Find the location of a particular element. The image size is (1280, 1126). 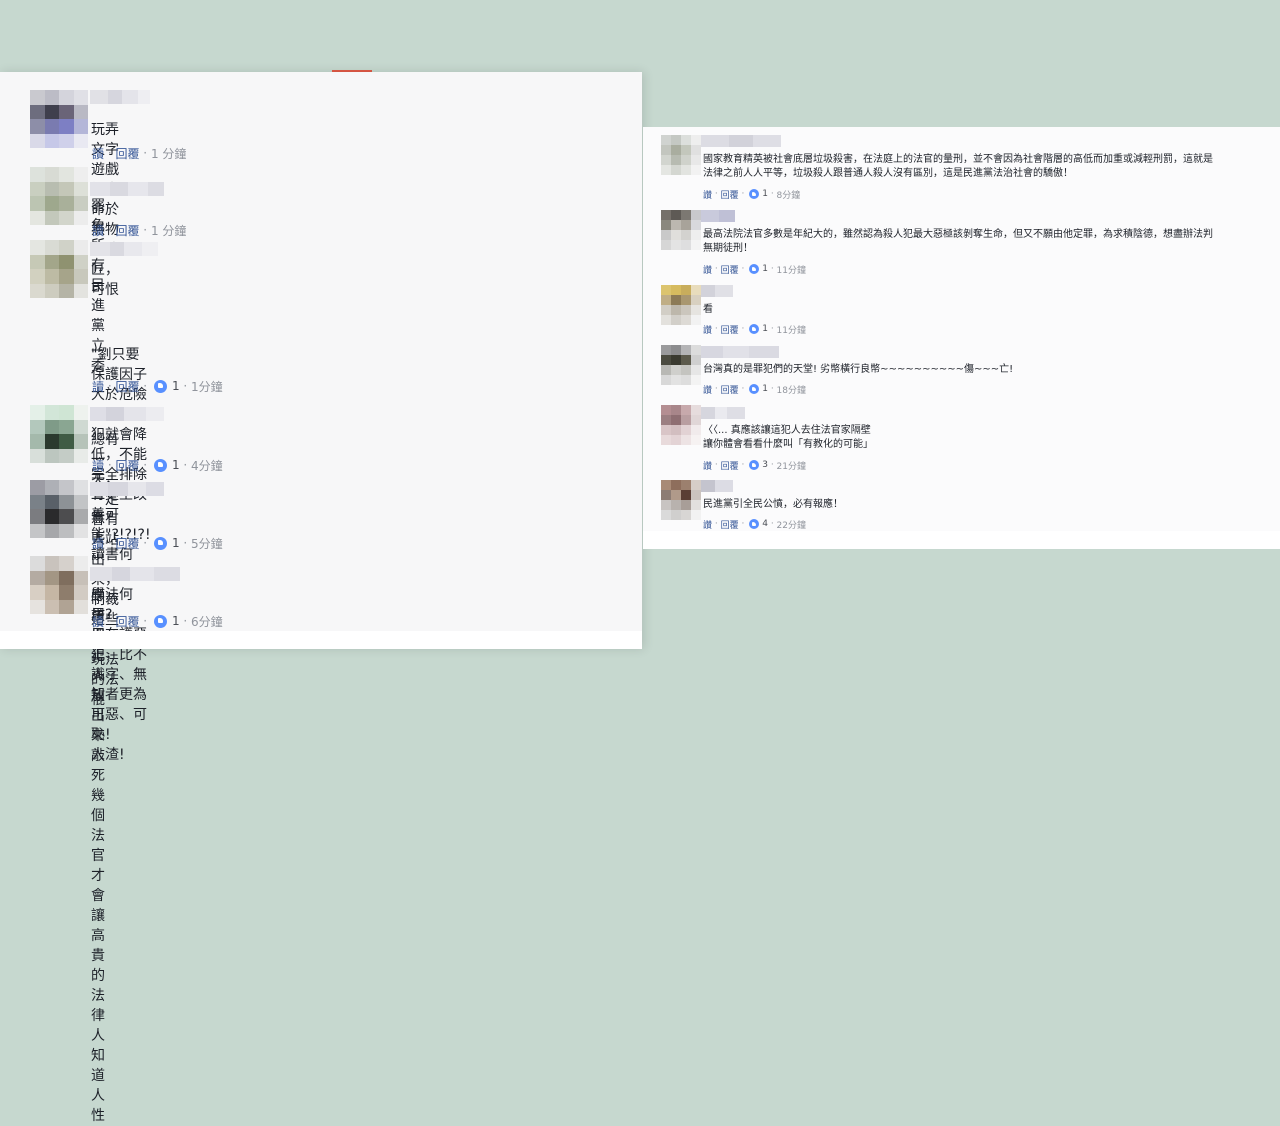

comment-text: 〈〈... 真應該讓這犯人去住法官家隔壁 讓你體會看看什麼叫「有教化的可能」 is located at coordinates (788, 437).